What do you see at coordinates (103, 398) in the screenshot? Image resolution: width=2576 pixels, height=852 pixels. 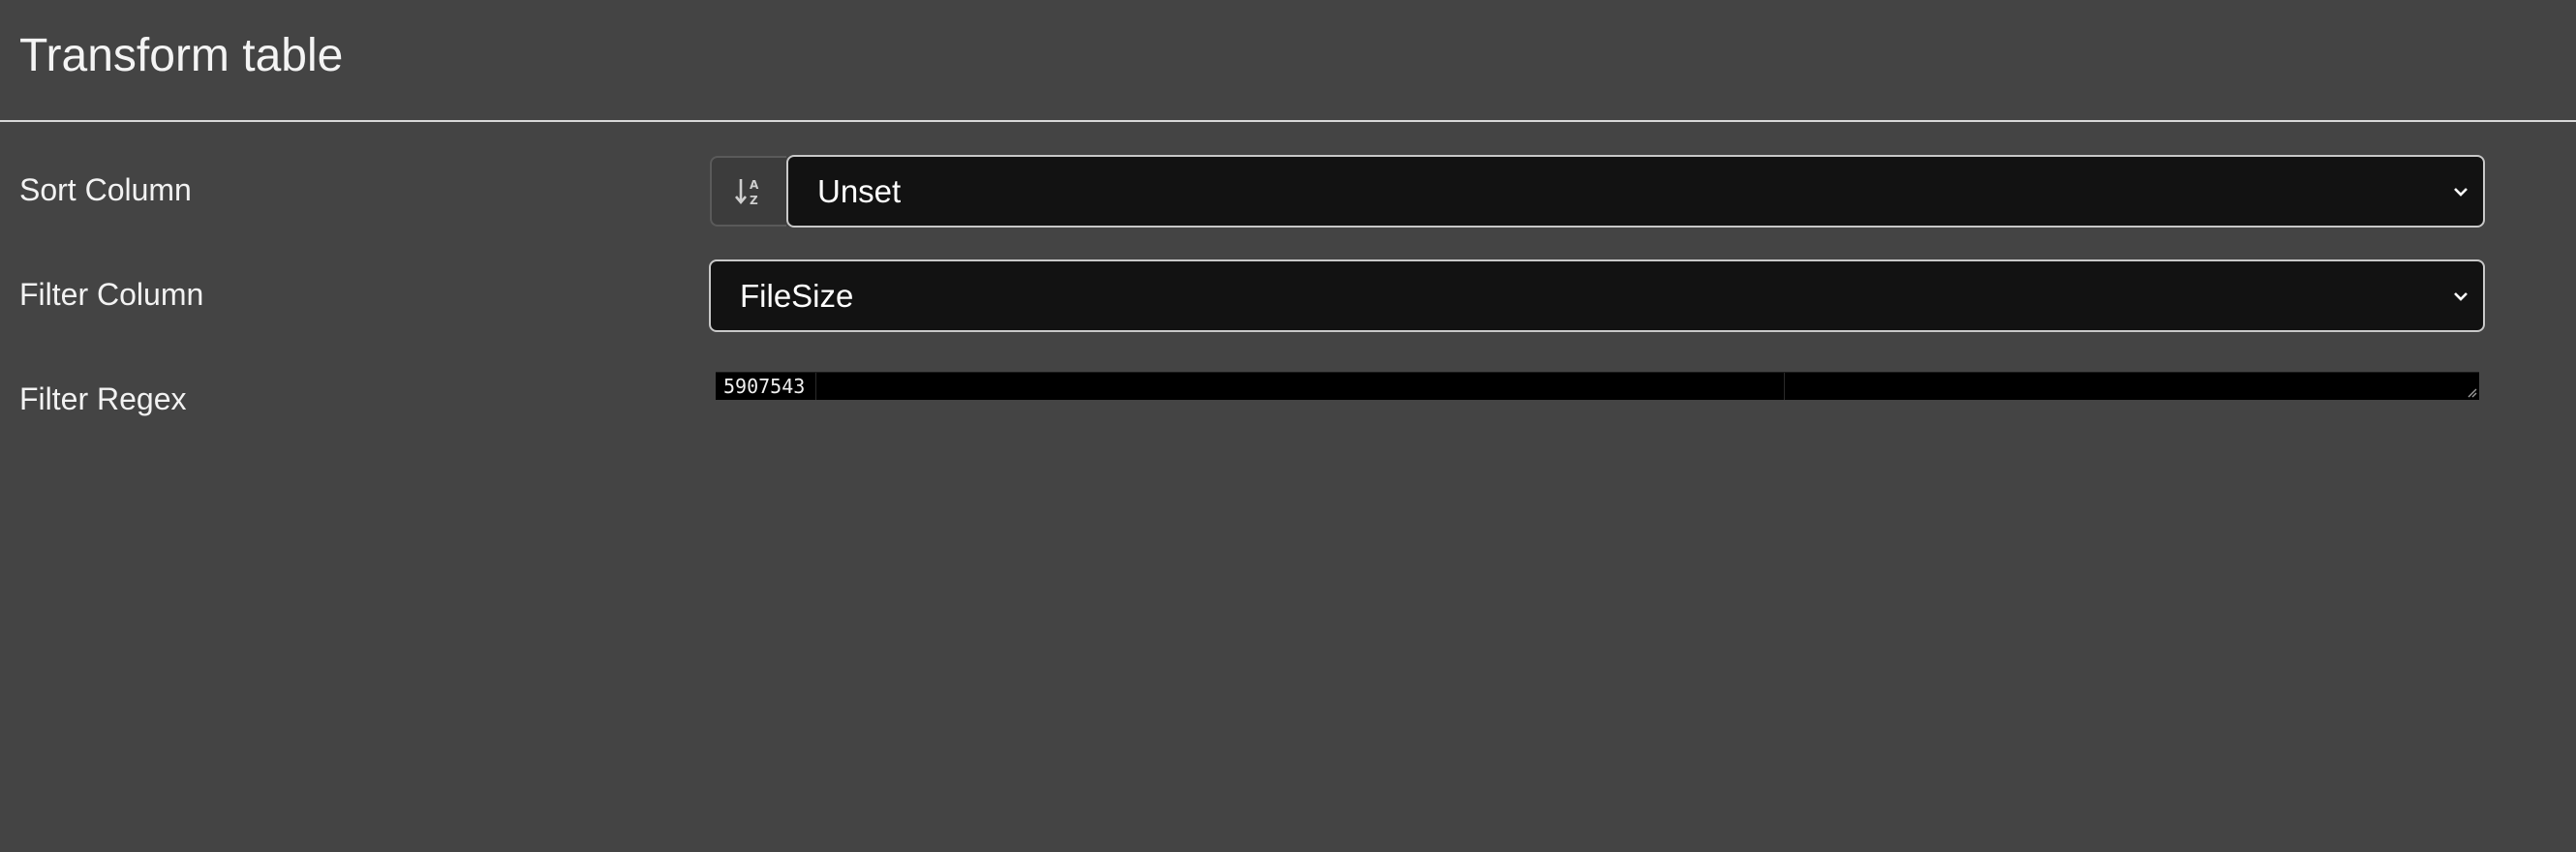 I see `filter-regex-label: Filter Regex` at bounding box center [103, 398].